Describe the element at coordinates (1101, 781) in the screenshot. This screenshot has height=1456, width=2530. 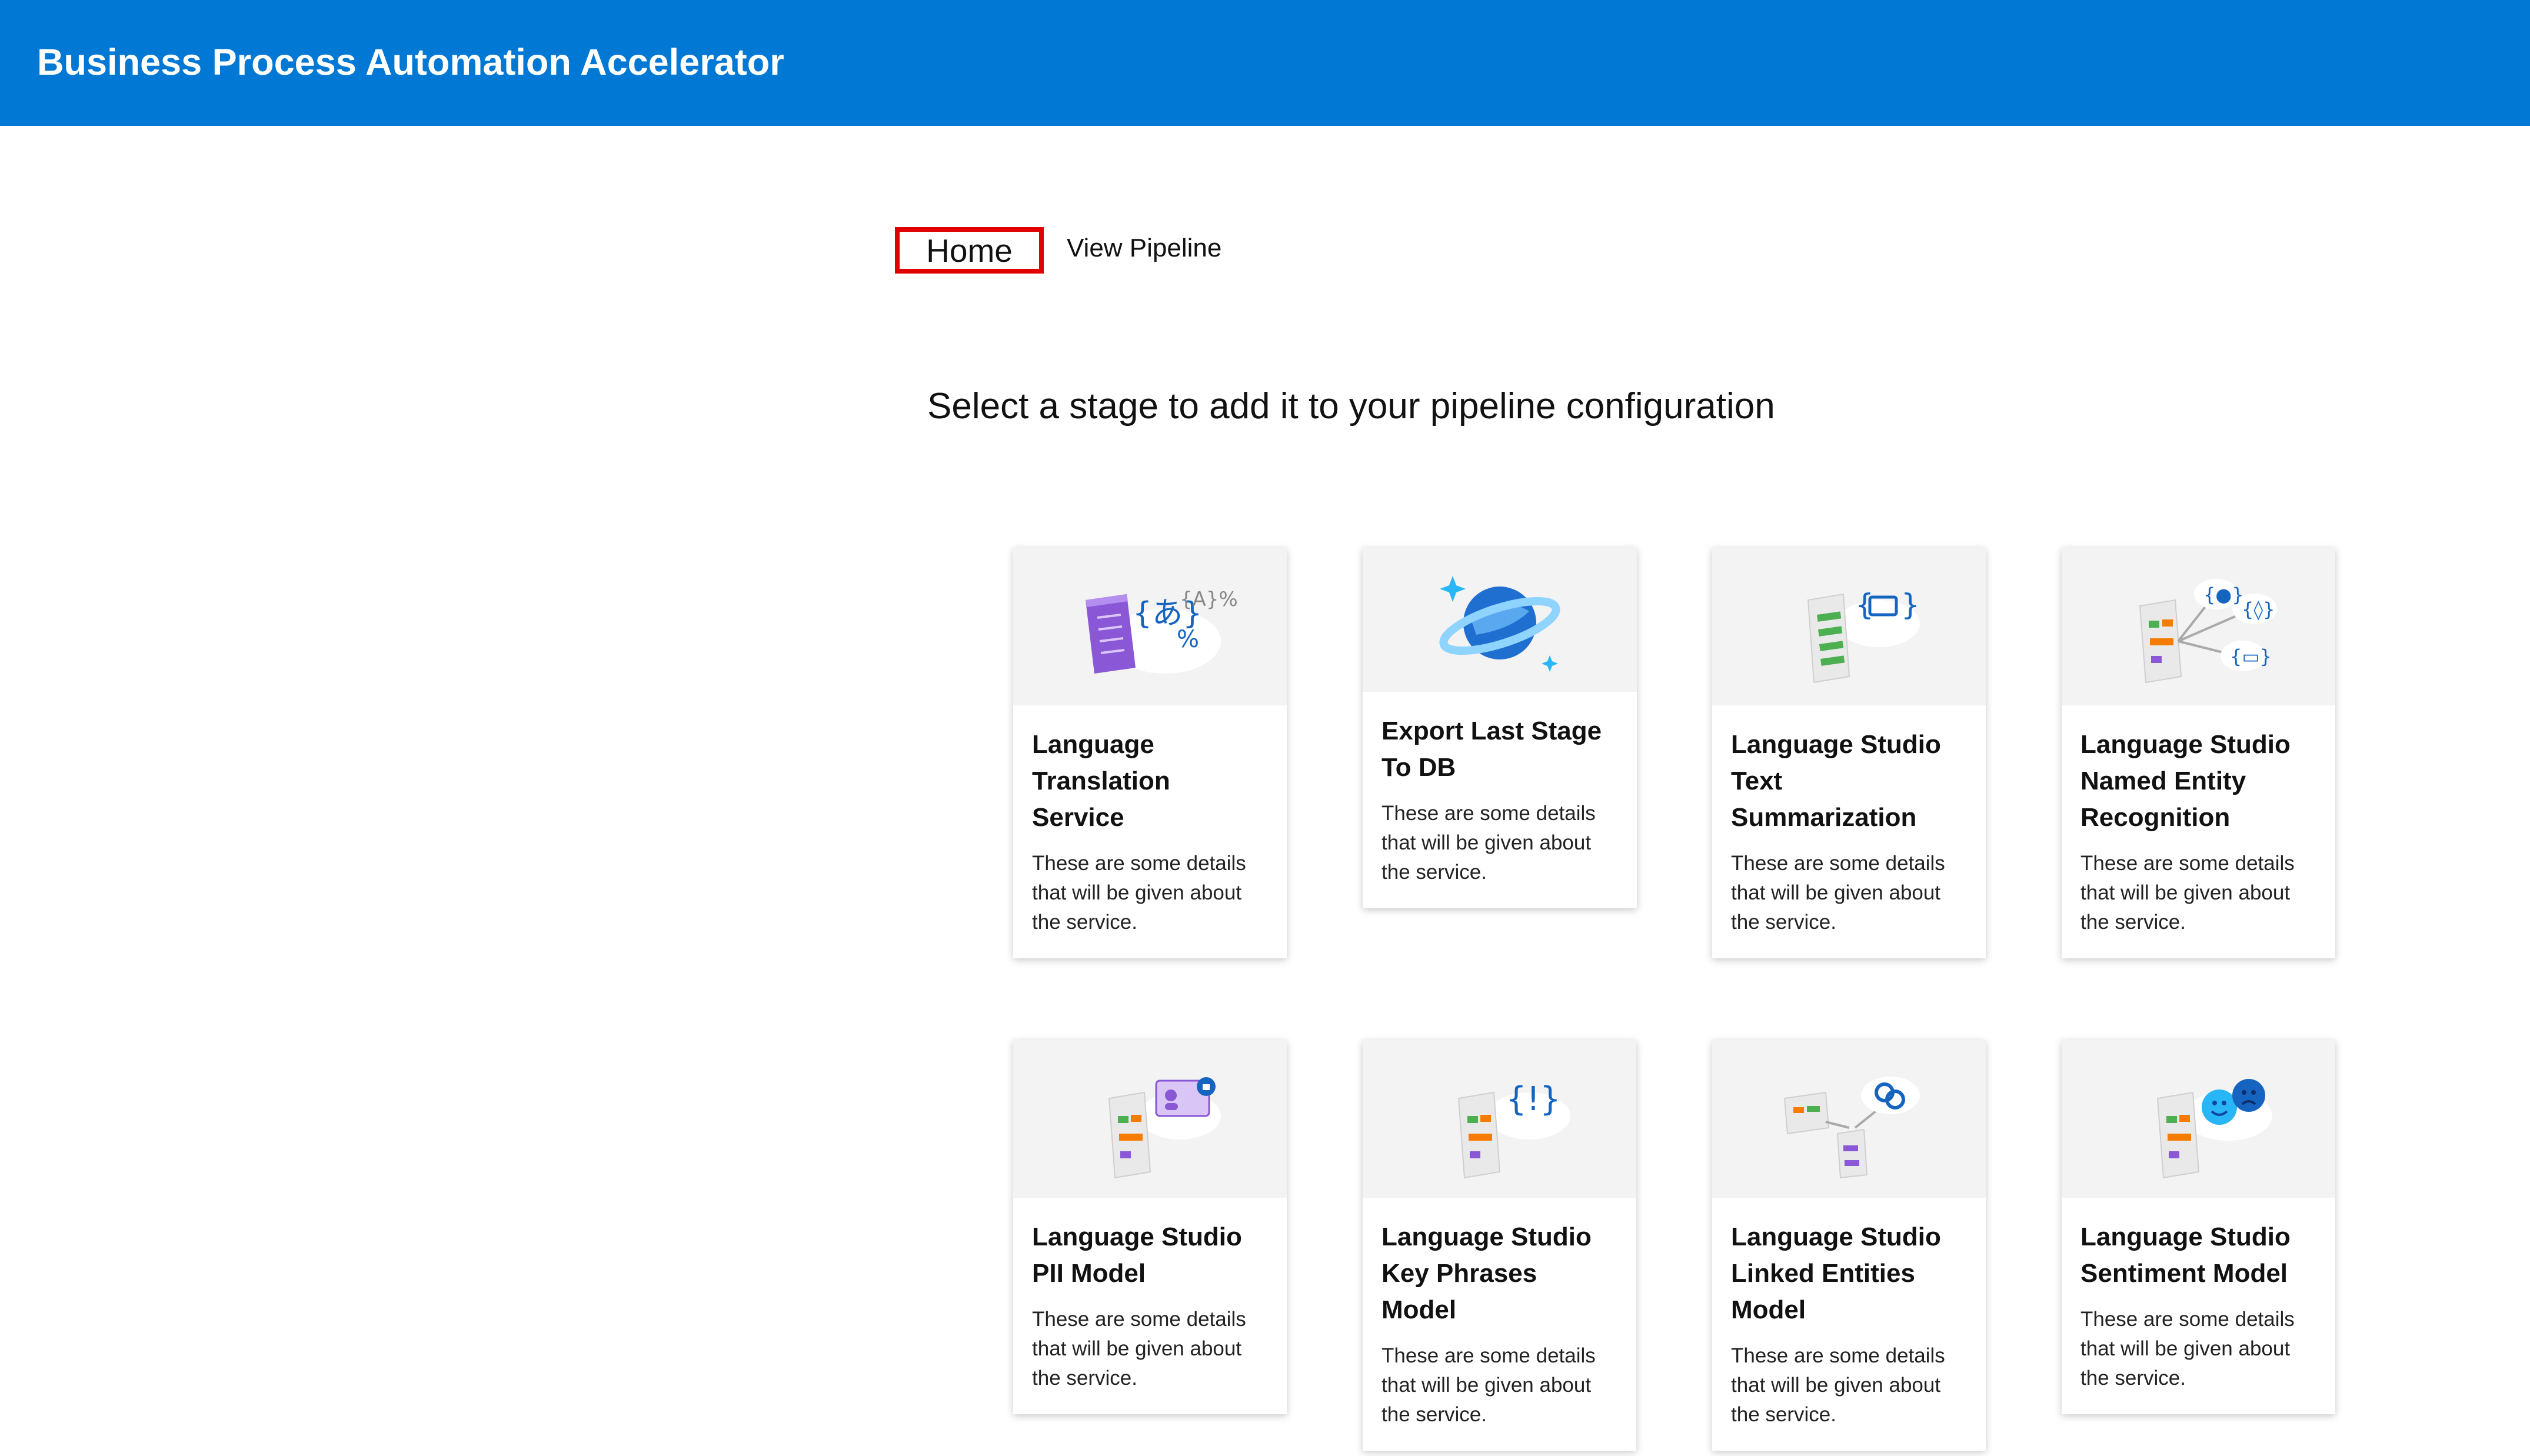
I see `card-title: Language Translation Service` at that location.